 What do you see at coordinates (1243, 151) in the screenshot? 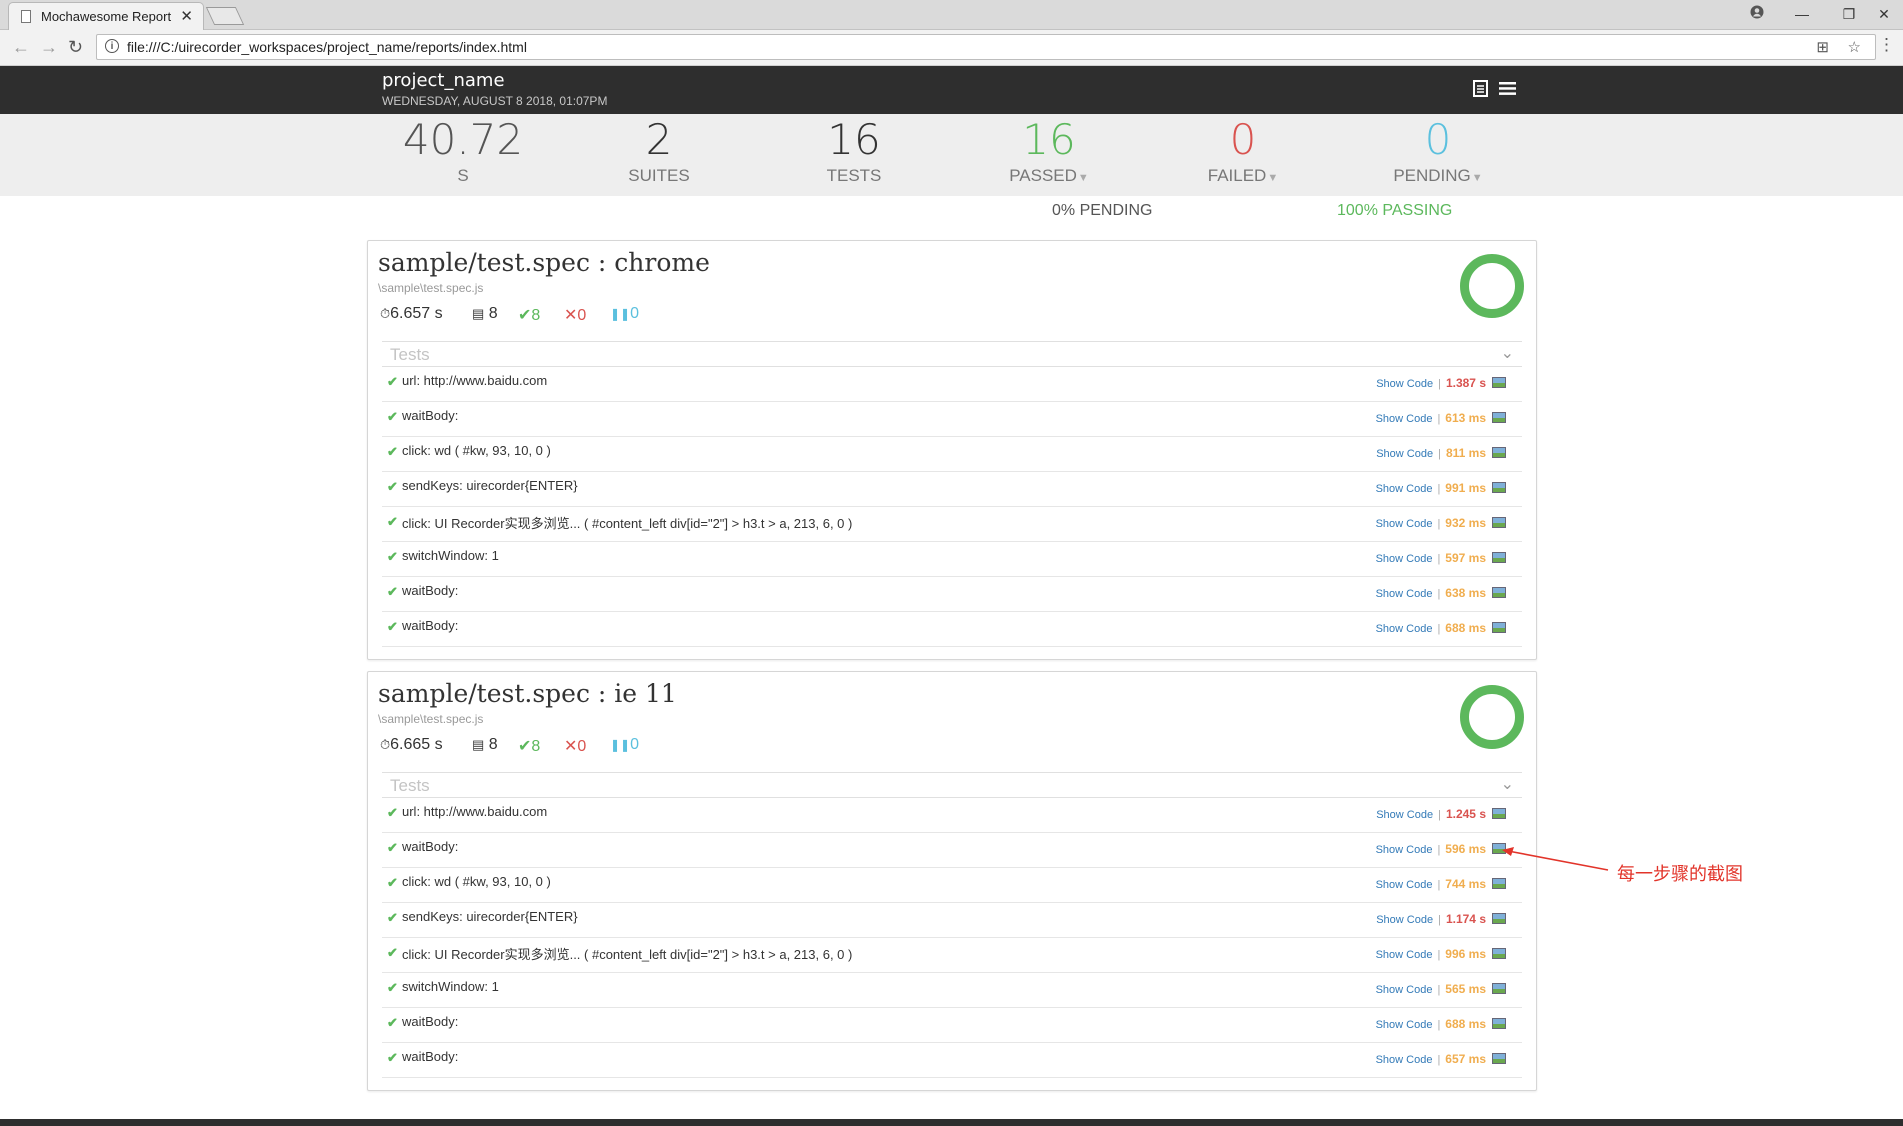
I see `stat-failed: 0 FAILED▼` at bounding box center [1243, 151].